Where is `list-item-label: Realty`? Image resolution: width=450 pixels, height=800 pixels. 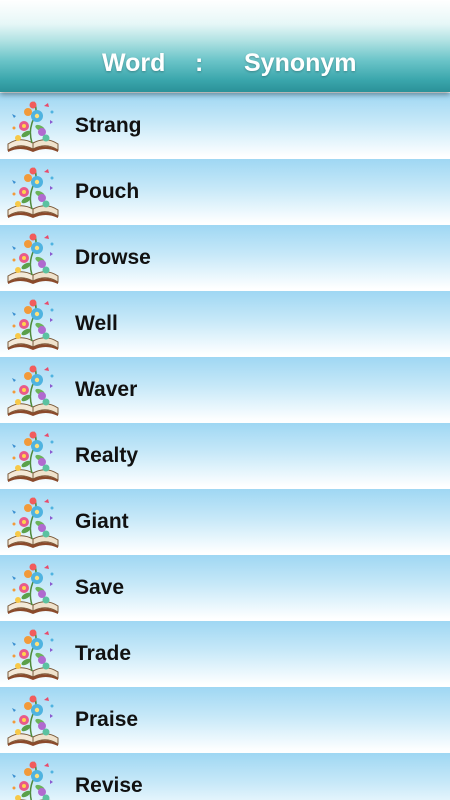
list-item-label: Realty is located at coordinates (107, 455).